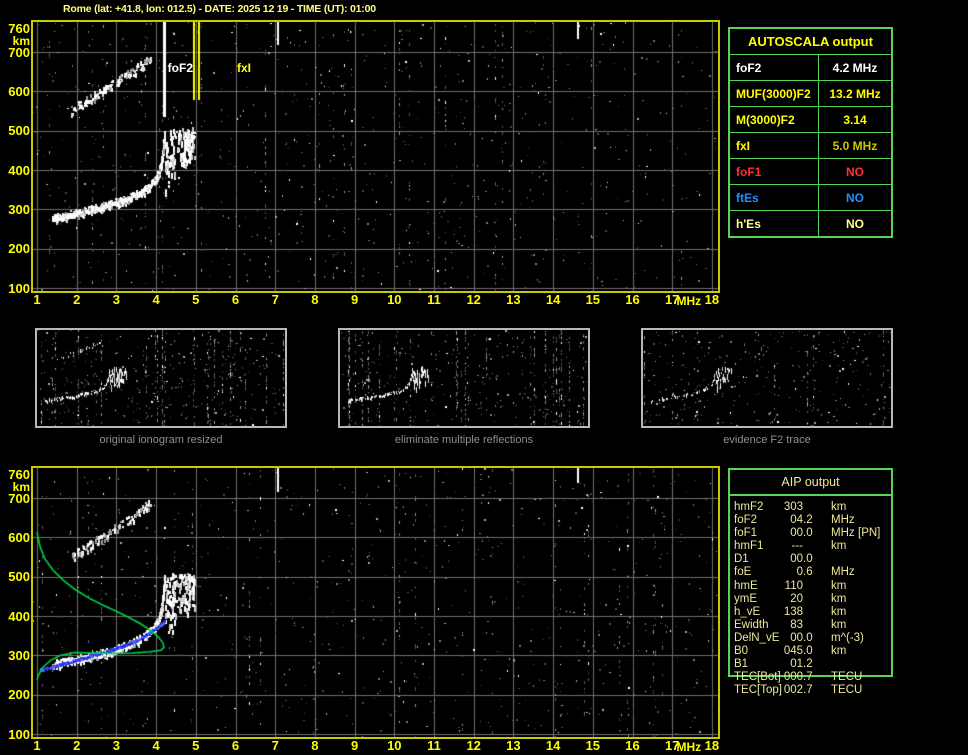  I want to click on aip-row-value-int: 138, so click(793, 611).